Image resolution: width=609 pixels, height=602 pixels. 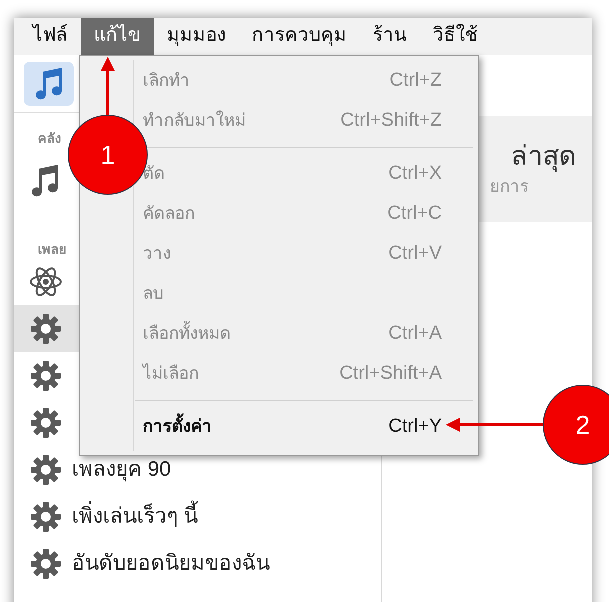 I want to click on page-heading: ล่าสุด, so click(x=544, y=157).